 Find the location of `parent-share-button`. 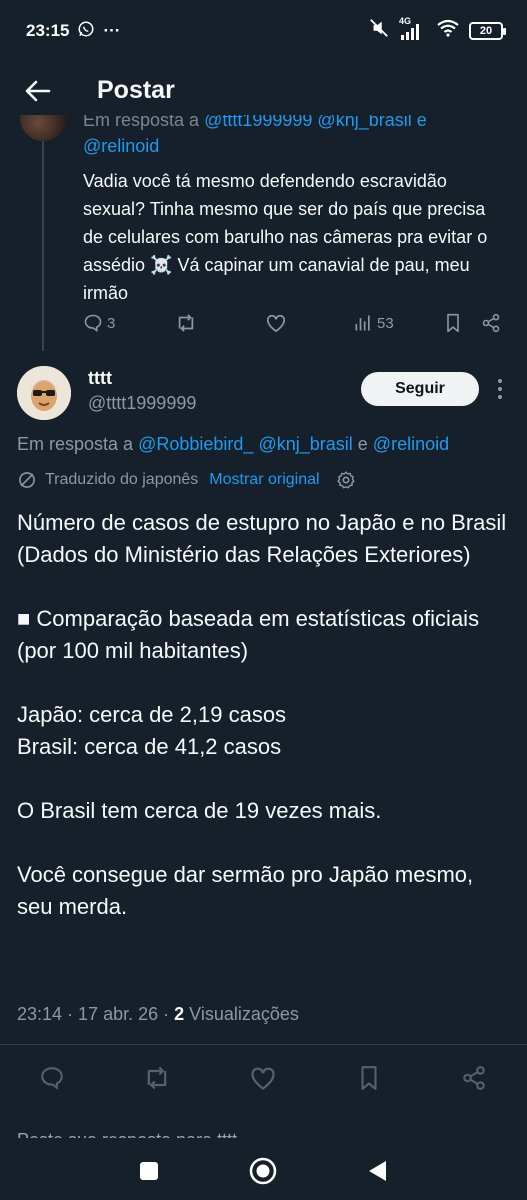

parent-share-button is located at coordinates (491, 323).